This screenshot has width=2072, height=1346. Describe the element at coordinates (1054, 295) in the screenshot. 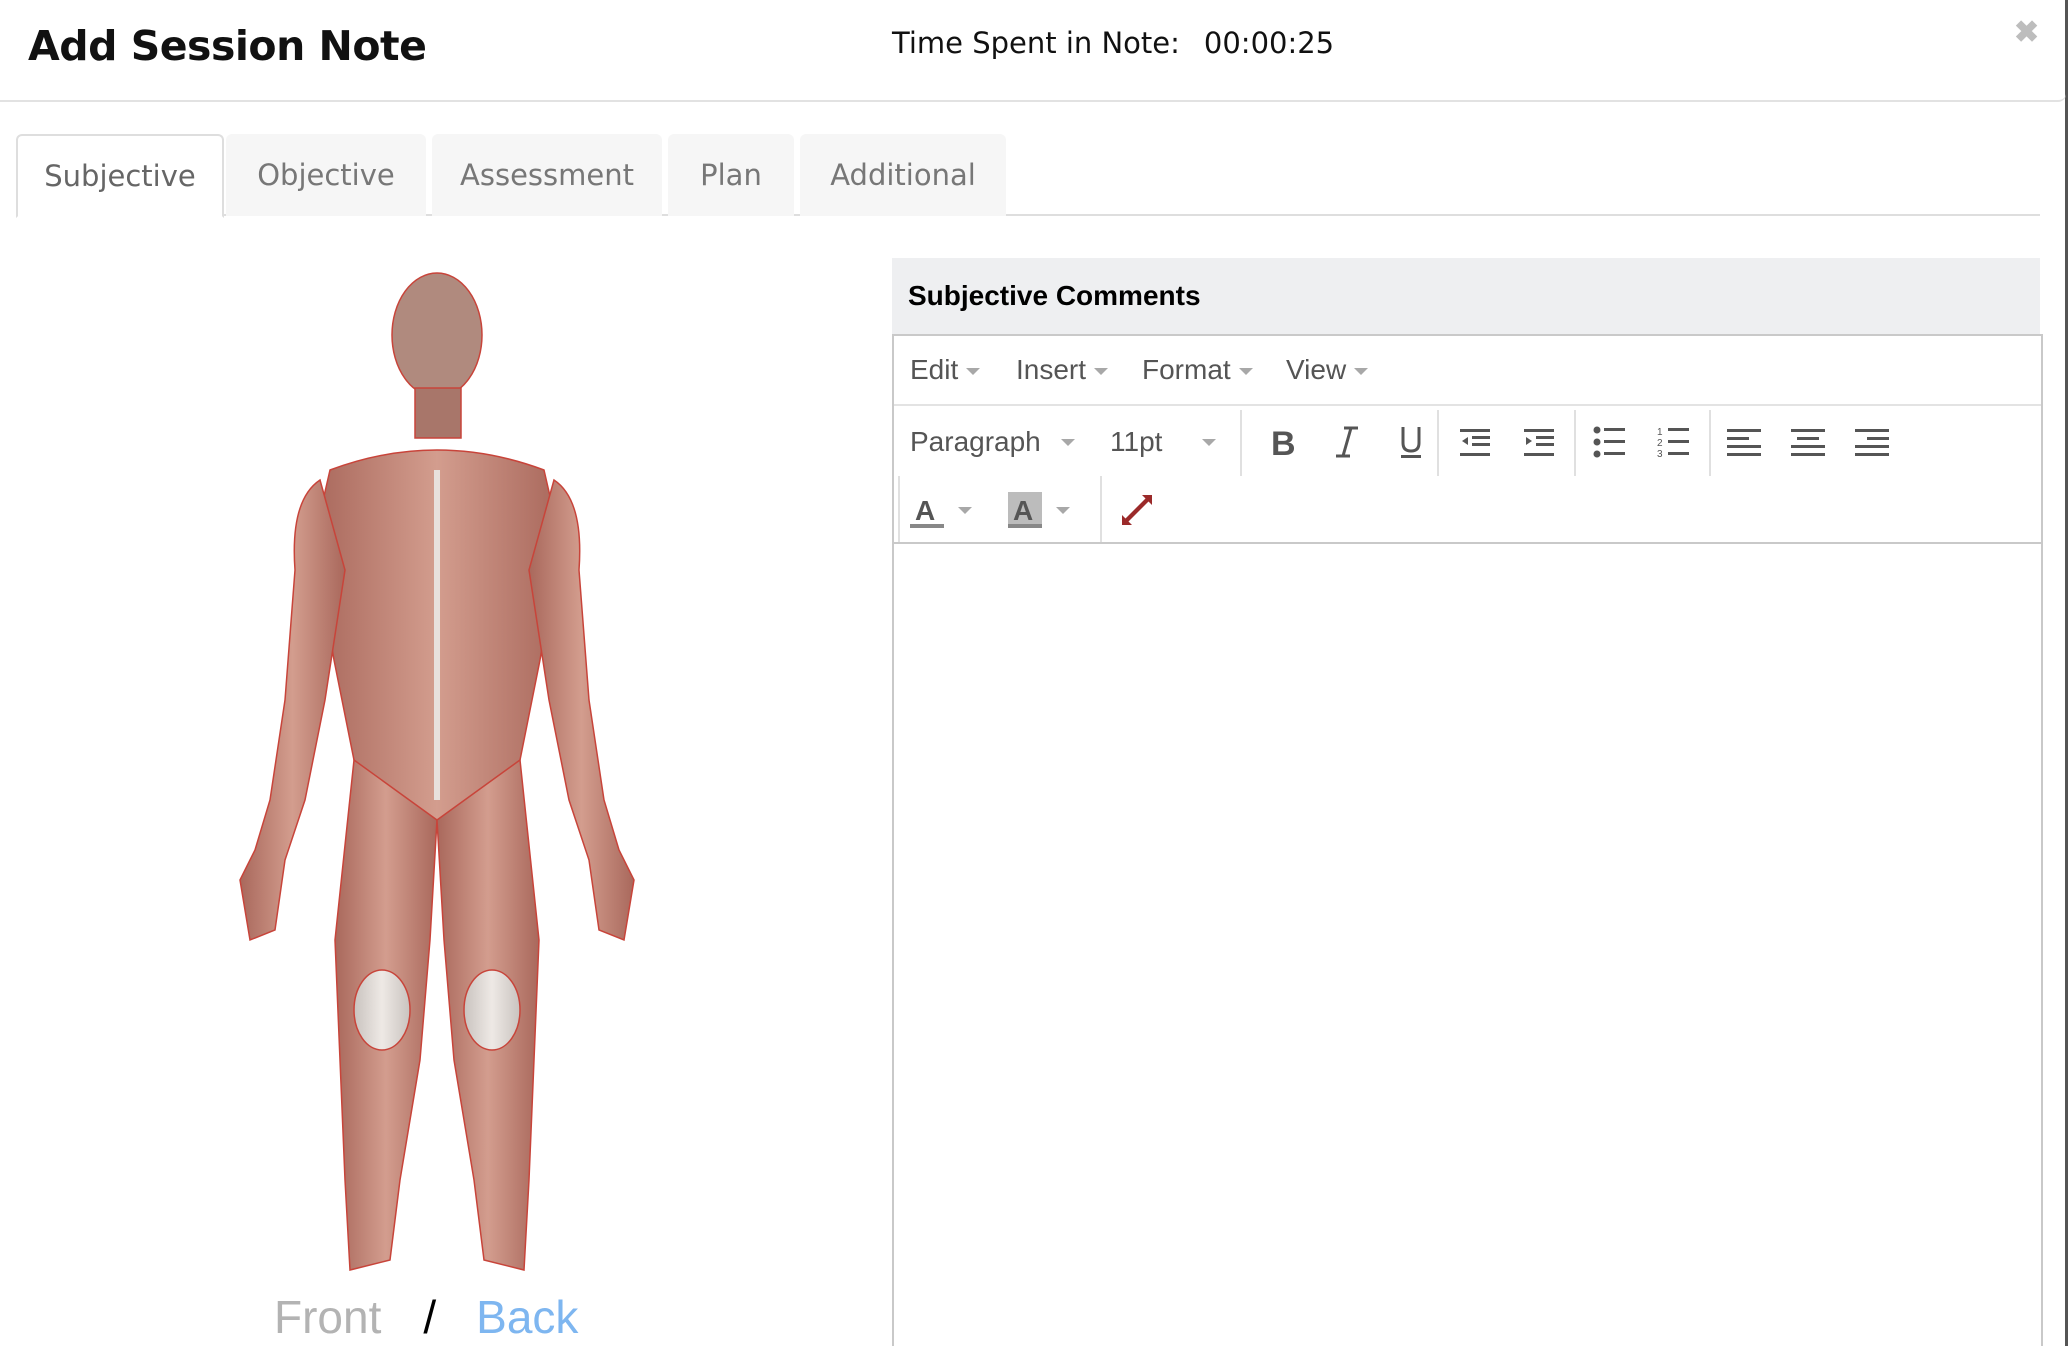

I see `subjective-comments-title: Subjective Comments` at that location.